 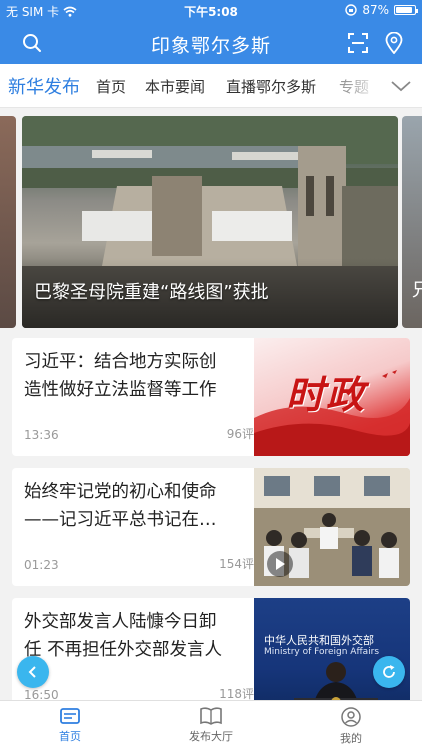 What do you see at coordinates (120, 362) in the screenshot?
I see `headline-line: 习近平：结合地方实际创` at bounding box center [120, 362].